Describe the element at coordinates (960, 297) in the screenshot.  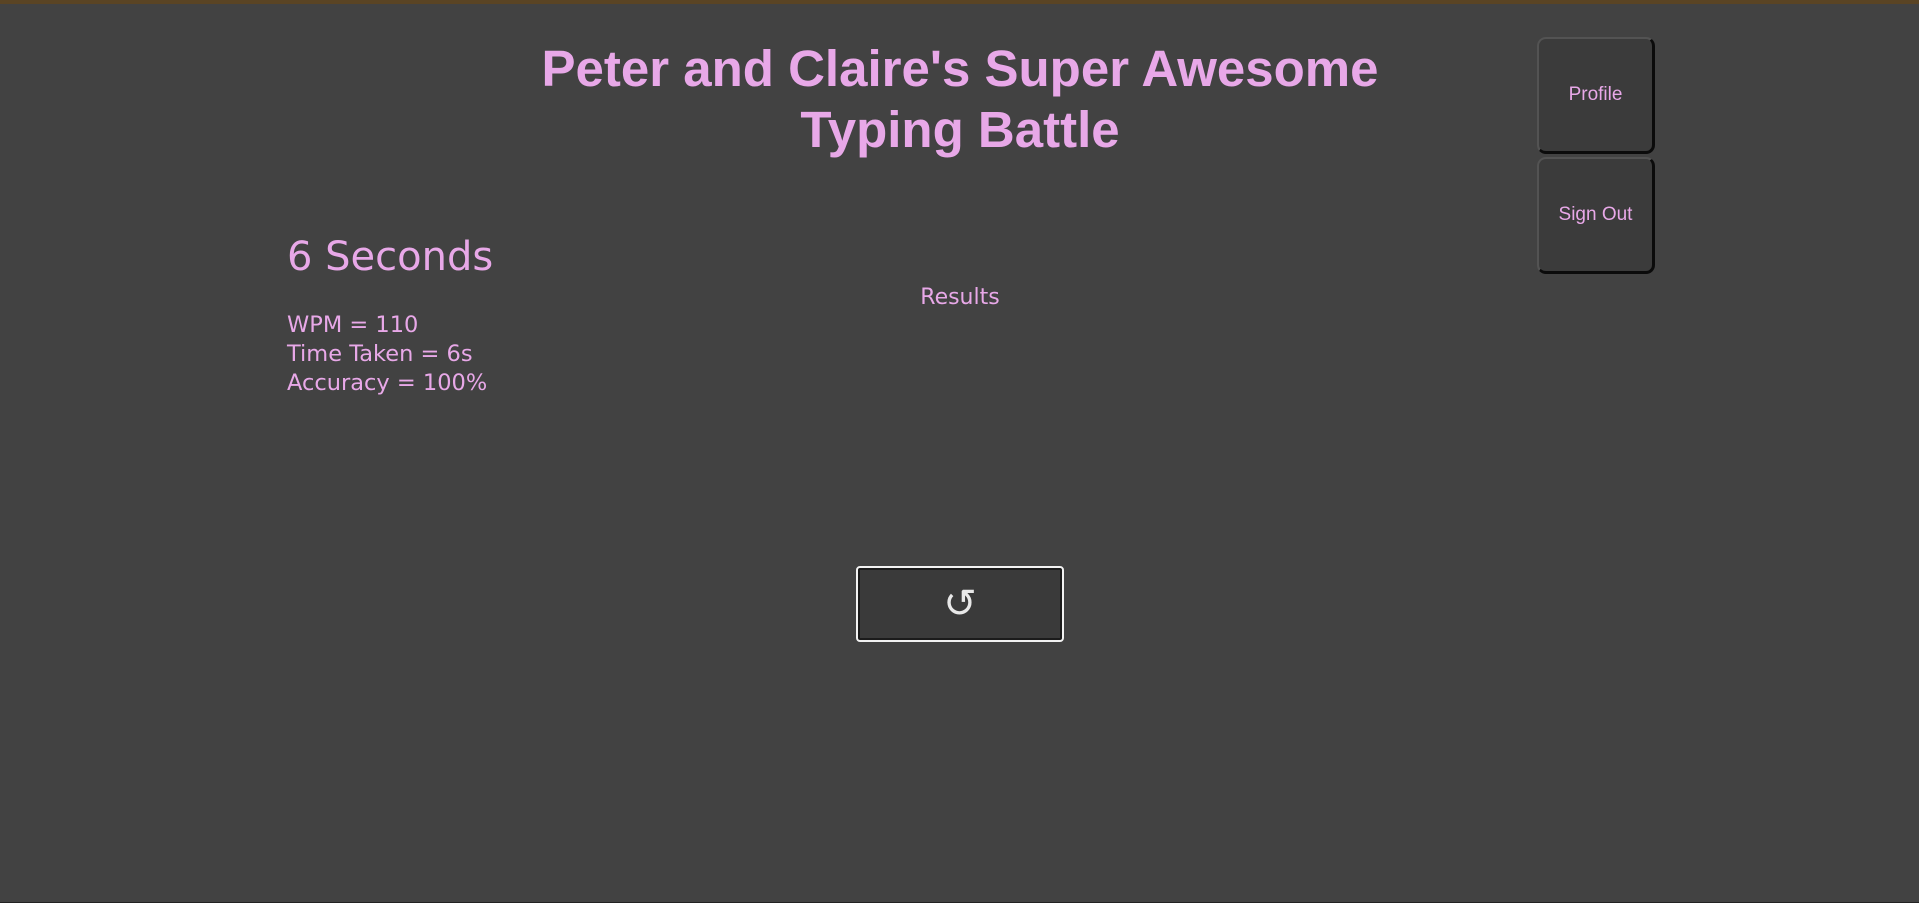
I see `results-heading: Results` at that location.